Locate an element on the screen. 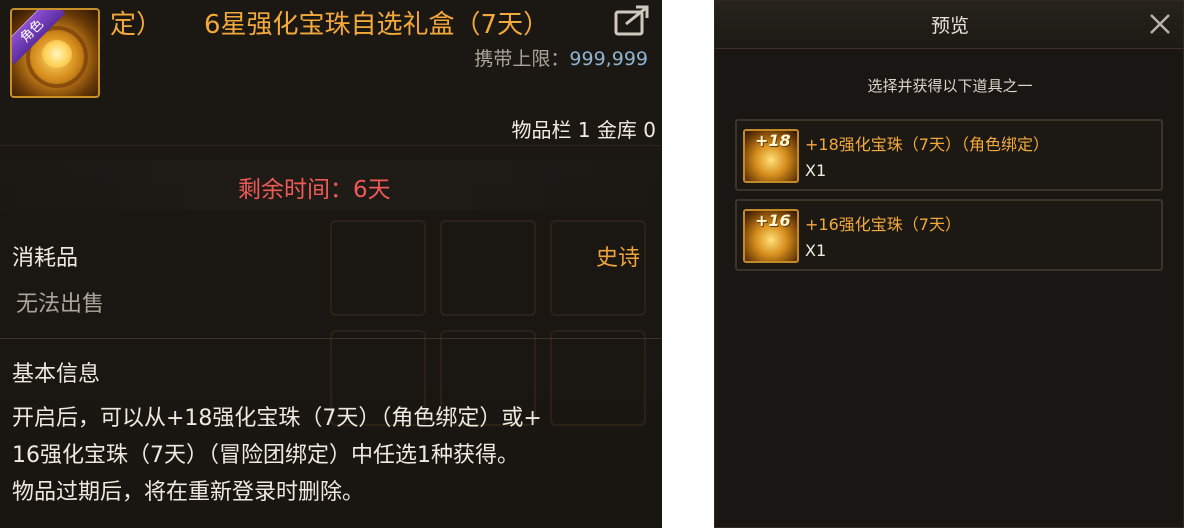 This screenshot has height=528, width=1184. choose-instruction: 选择并获得以下道具之一 is located at coordinates (950, 86).